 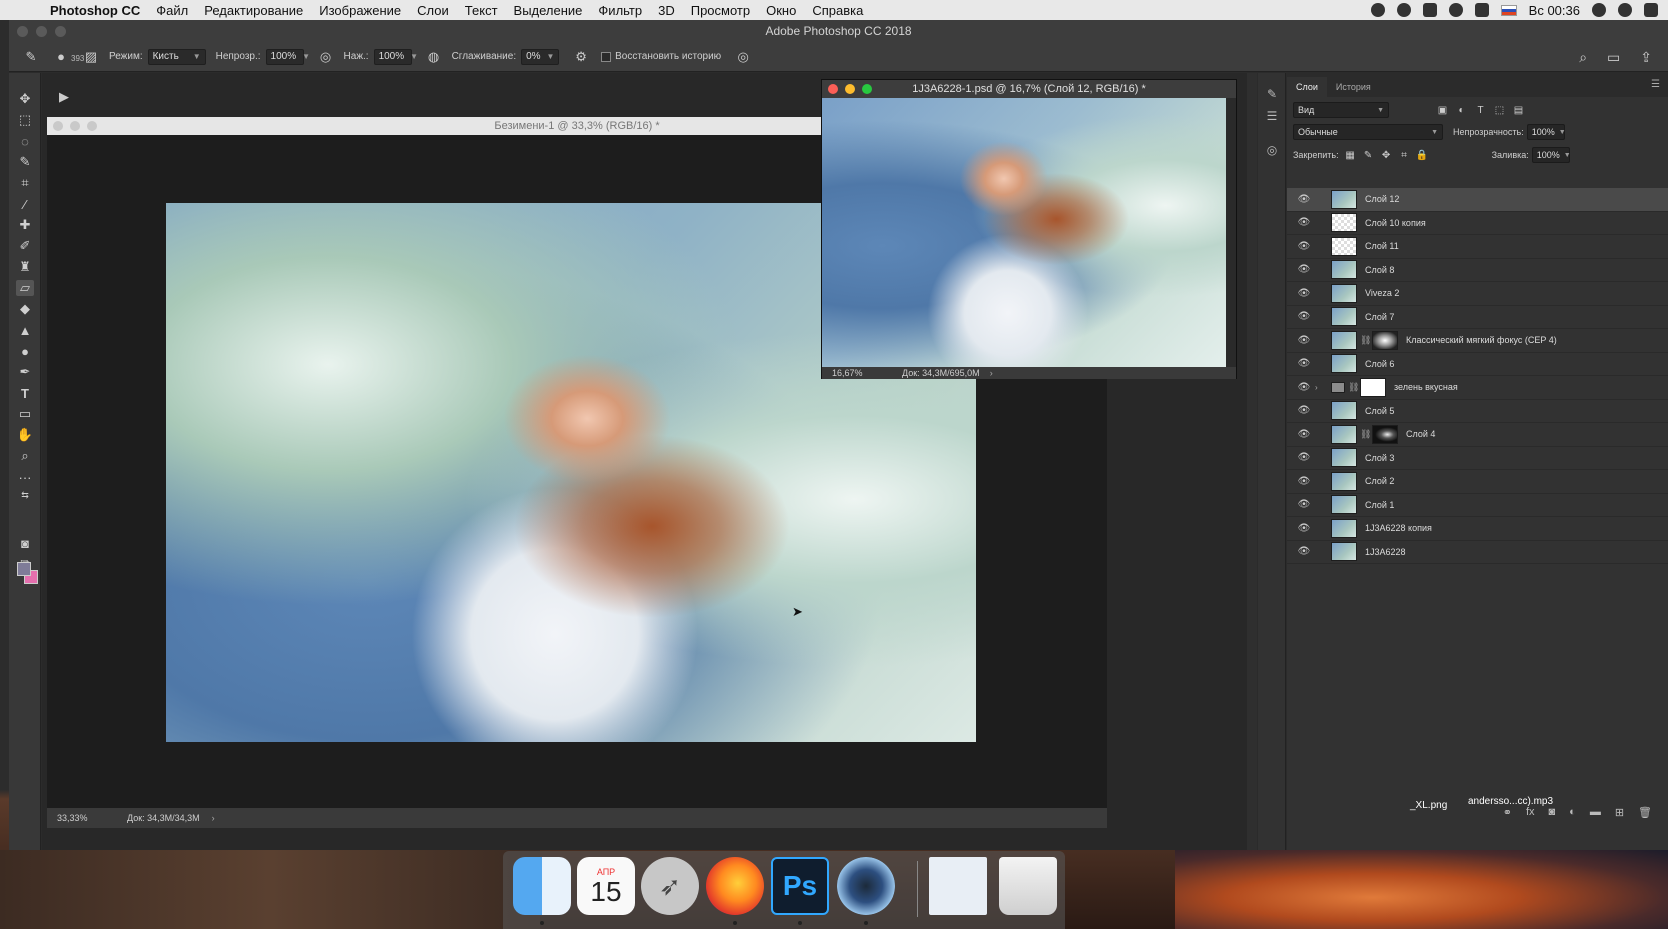 I want to click on search-icon: ⌕, so click(x=1583, y=57).